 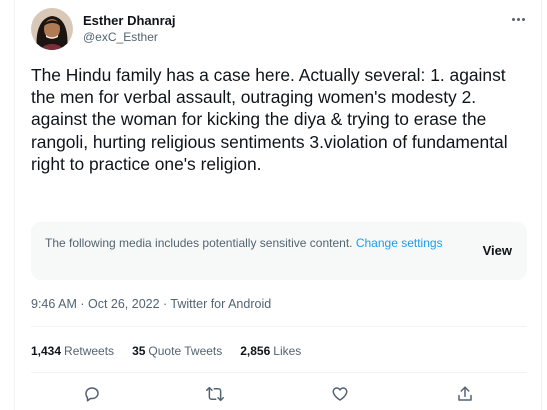 What do you see at coordinates (255, 351) in the screenshot?
I see `likes-count: 2,856` at bounding box center [255, 351].